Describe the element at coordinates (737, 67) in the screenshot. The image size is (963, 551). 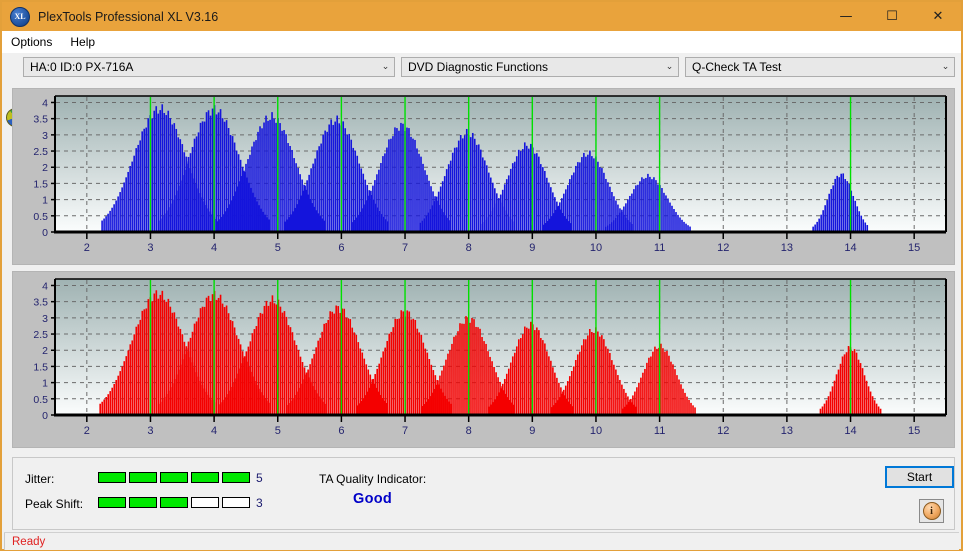
I see `test-select-value: Q-Check TA Test` at that location.